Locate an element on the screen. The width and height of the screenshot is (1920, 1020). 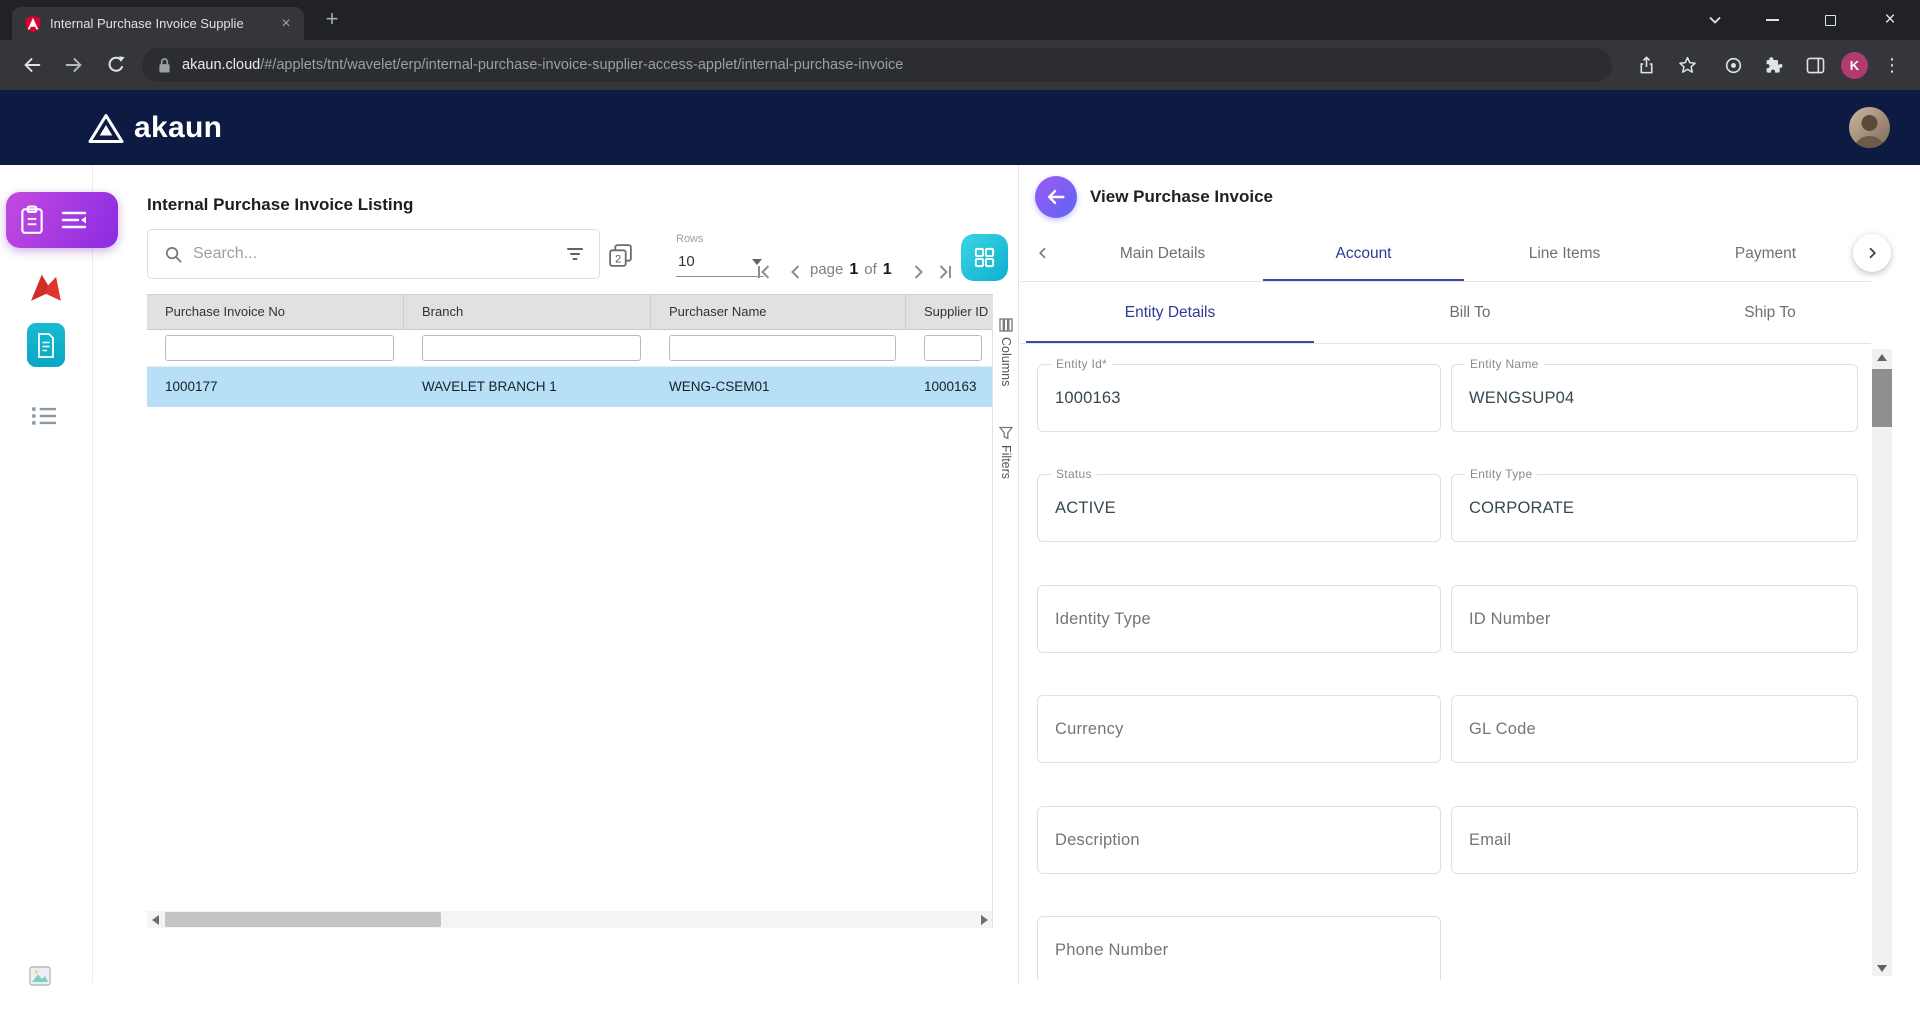
next-page-button is located at coordinates (918, 272).